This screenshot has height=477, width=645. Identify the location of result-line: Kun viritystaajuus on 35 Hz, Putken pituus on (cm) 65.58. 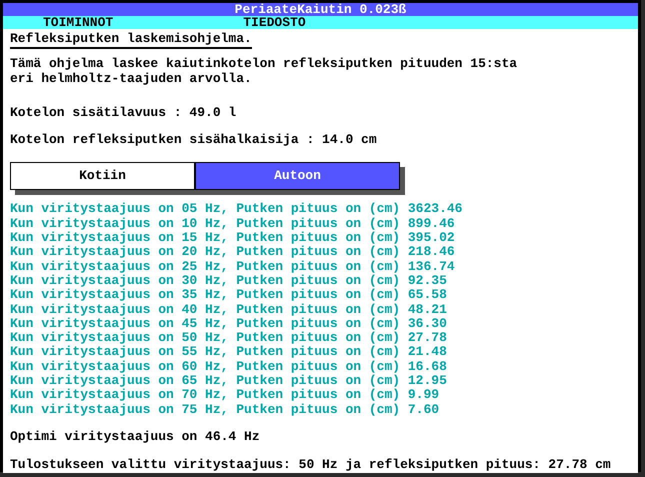
(229, 295).